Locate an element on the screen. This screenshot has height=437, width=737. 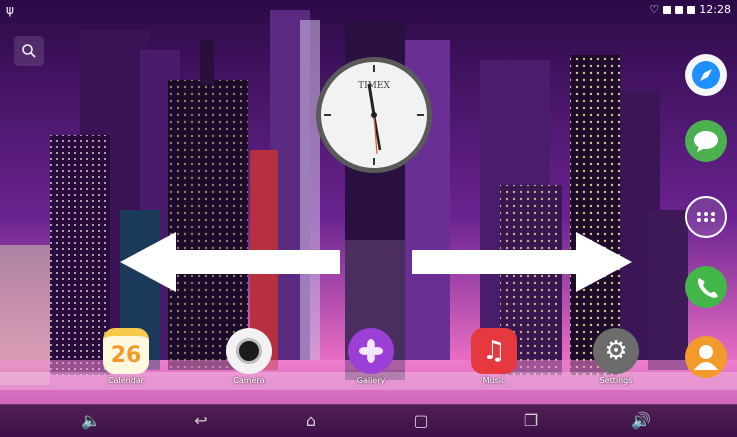
status-bar: ψ ♡ 12:28 is located at coordinates (368, 11).